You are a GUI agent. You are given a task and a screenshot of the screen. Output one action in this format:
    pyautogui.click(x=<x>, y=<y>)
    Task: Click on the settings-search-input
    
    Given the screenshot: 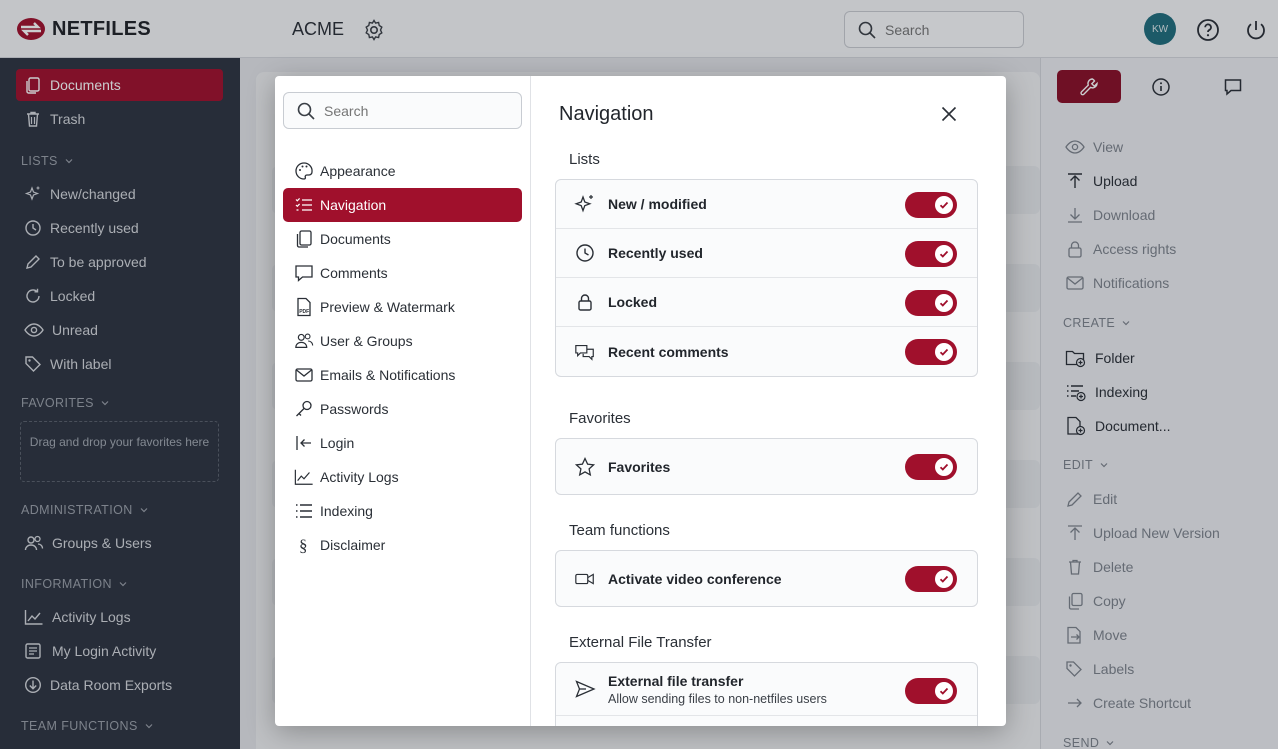 What is the action you would take?
    pyautogui.click(x=414, y=110)
    